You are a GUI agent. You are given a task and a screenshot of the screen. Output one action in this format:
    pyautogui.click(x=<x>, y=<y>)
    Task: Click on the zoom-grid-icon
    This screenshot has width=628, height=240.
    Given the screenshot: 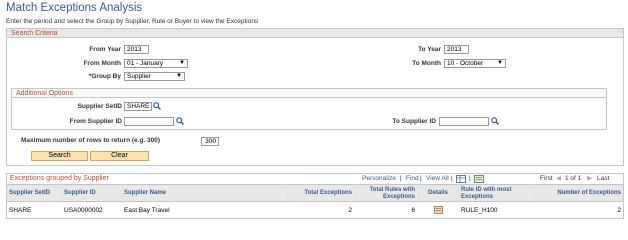 What is the action you would take?
    pyautogui.click(x=461, y=179)
    